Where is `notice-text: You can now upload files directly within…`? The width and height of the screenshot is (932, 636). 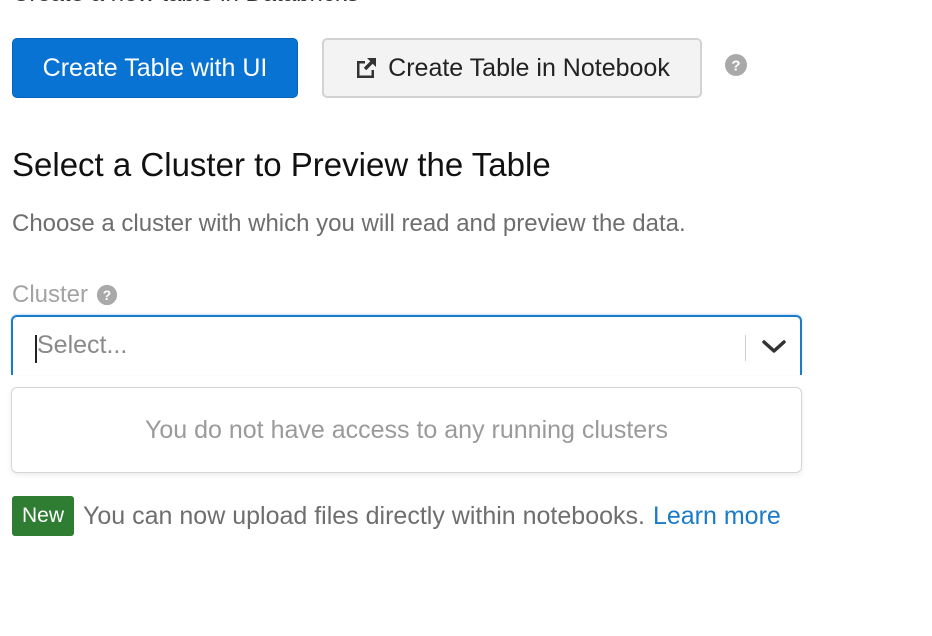
notice-text: You can now upload files directly within… is located at coordinates (364, 515).